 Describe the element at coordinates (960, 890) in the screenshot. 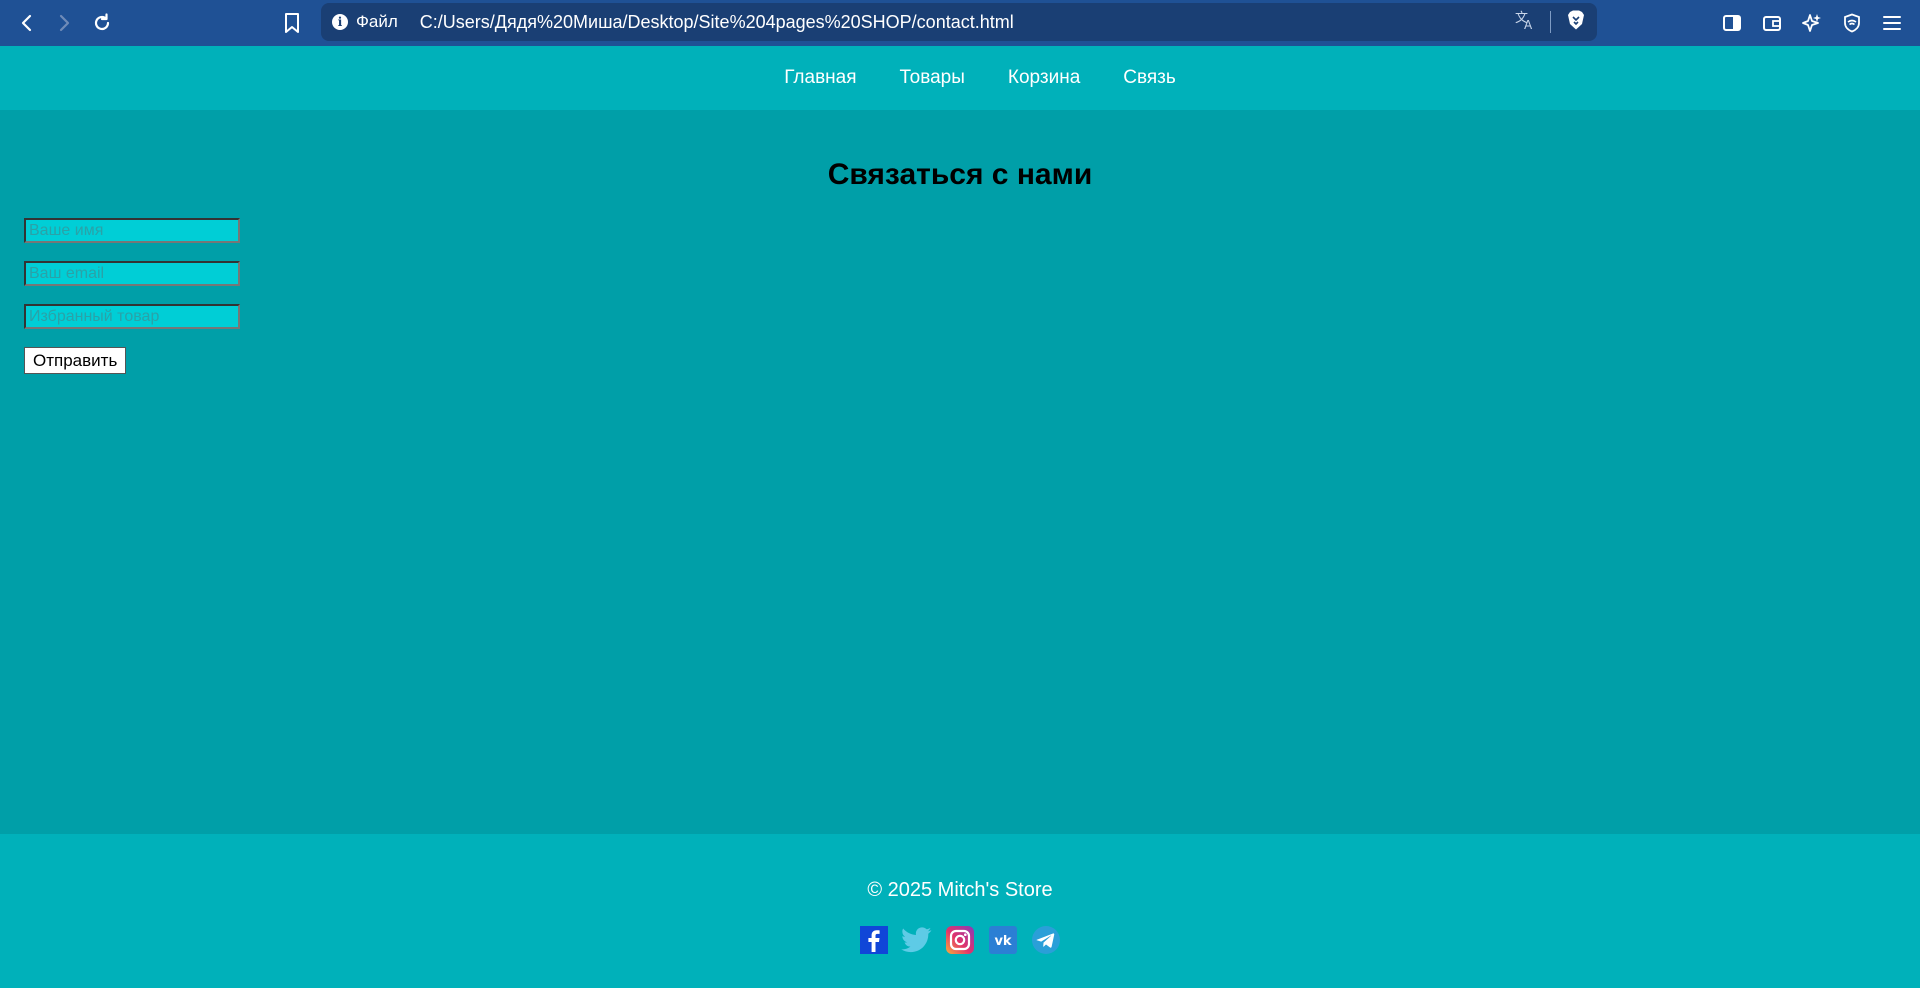

I see `copyright-text: © 2025 Mitch's Store` at that location.